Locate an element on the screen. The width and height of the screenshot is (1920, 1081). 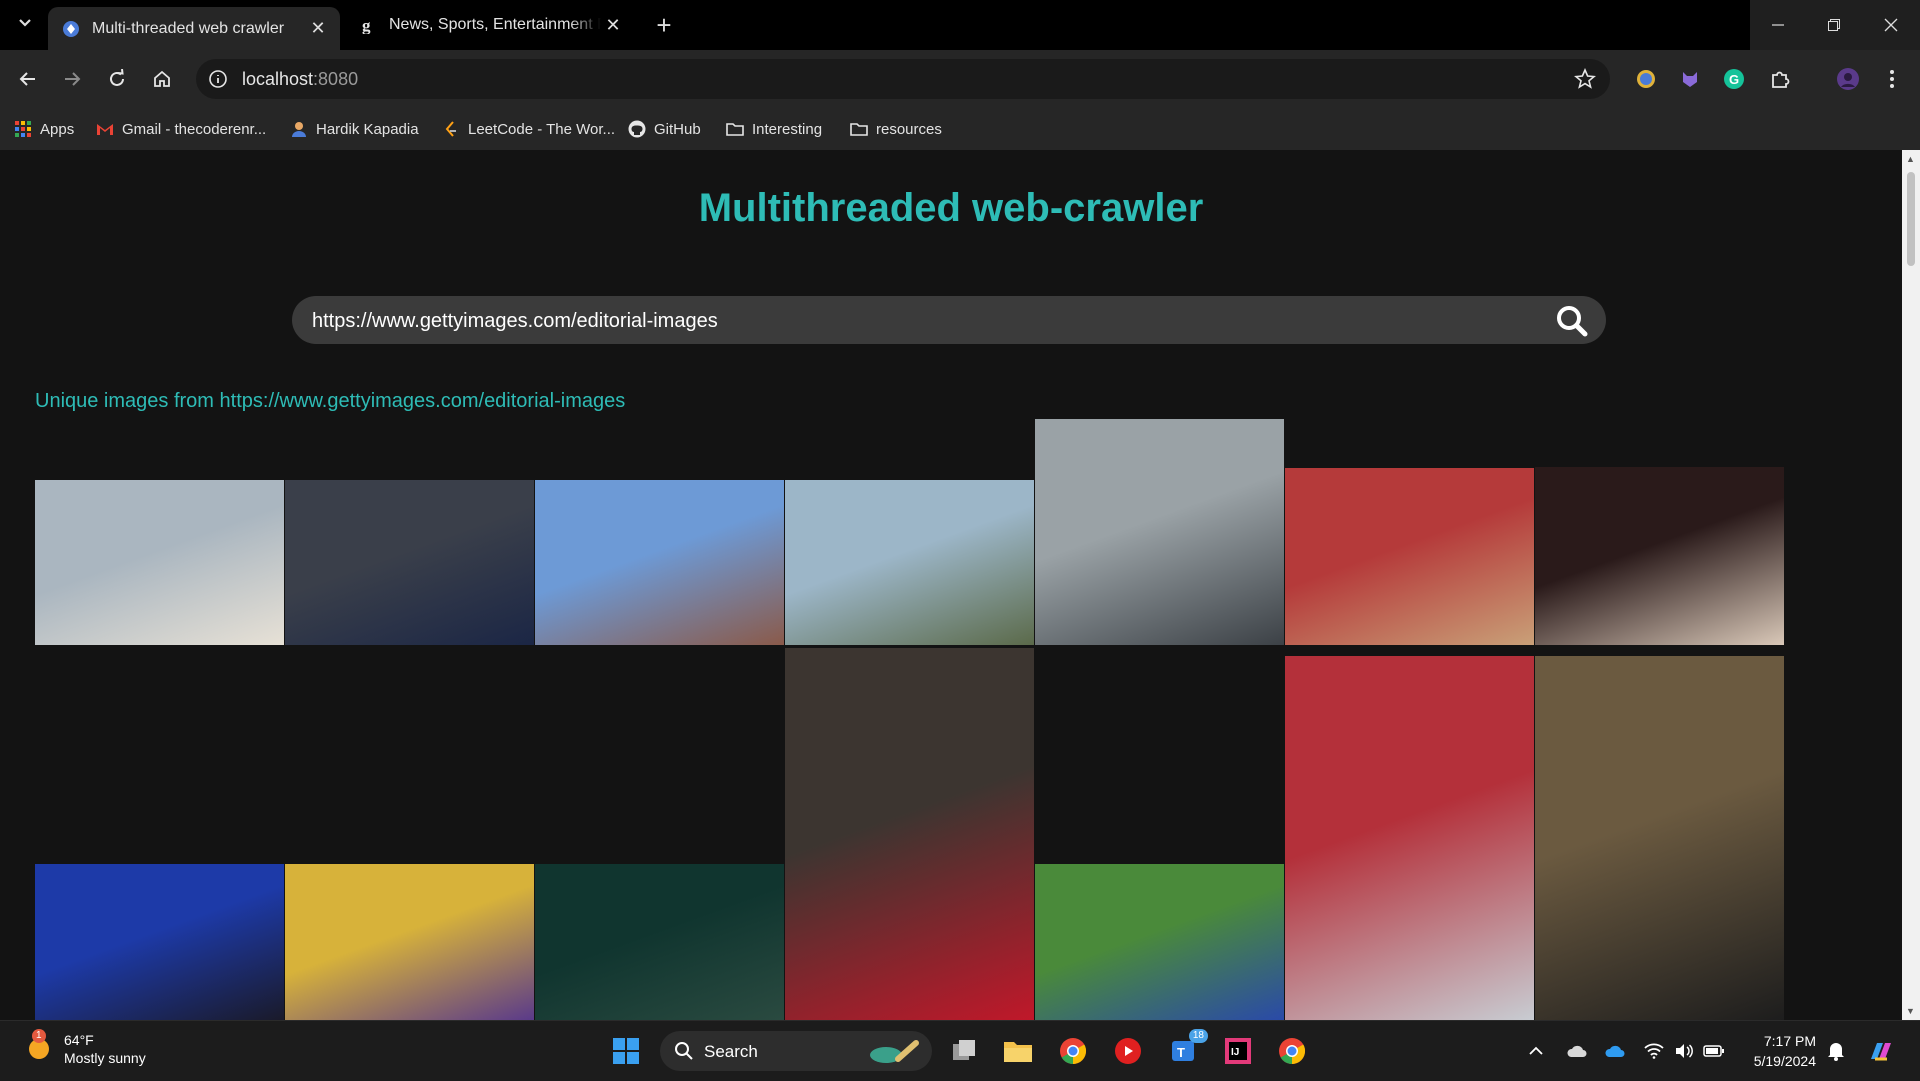
wheelchair-basketball-photo is located at coordinates (1409, 556).